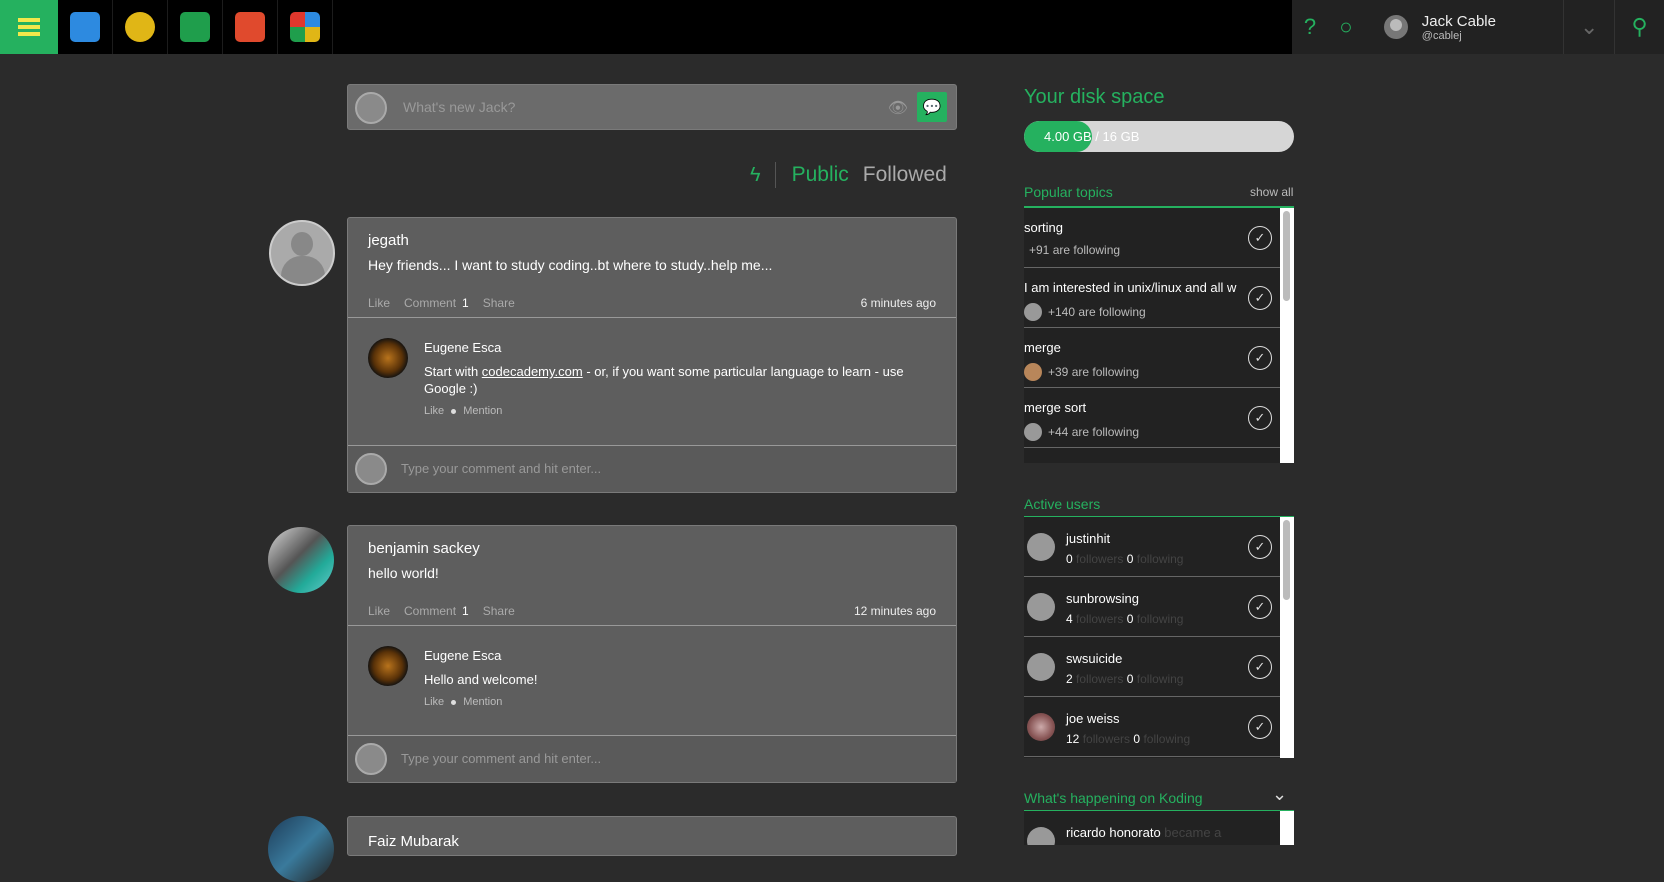  Describe the element at coordinates (652, 240) in the screenshot. I see `post-author: jegath` at that location.